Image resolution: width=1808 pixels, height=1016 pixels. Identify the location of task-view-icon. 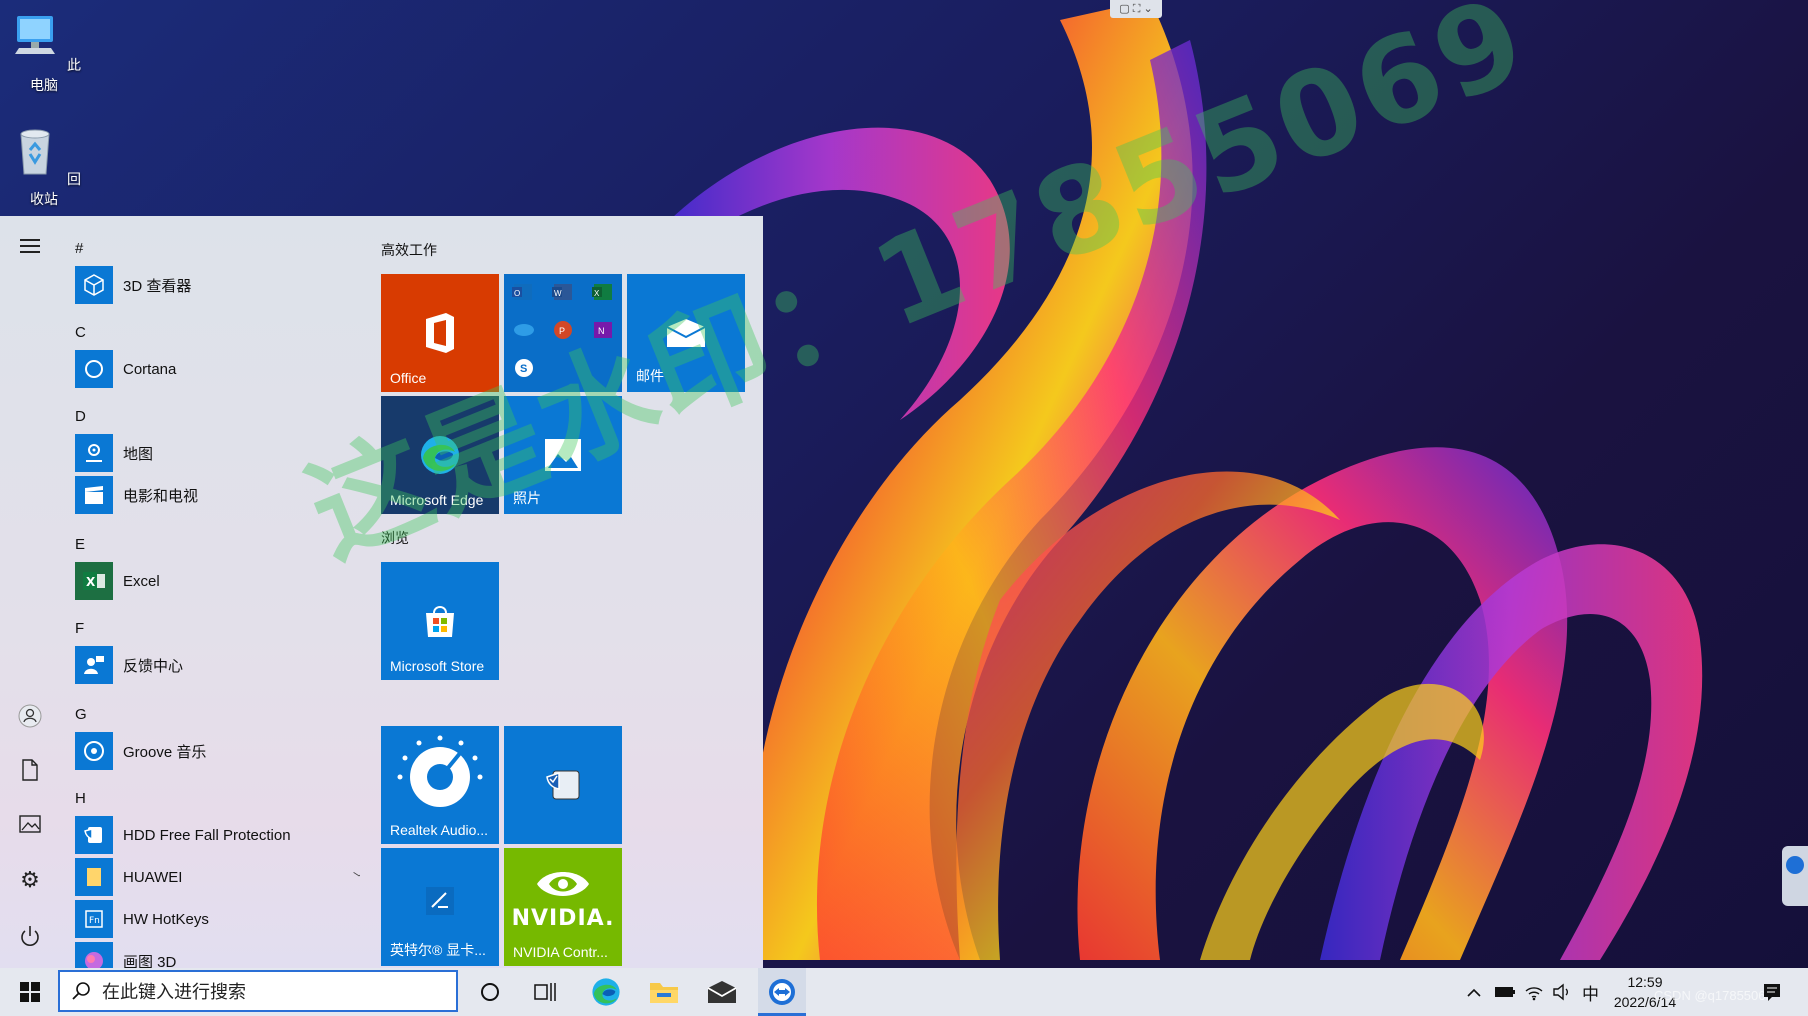
(545, 992).